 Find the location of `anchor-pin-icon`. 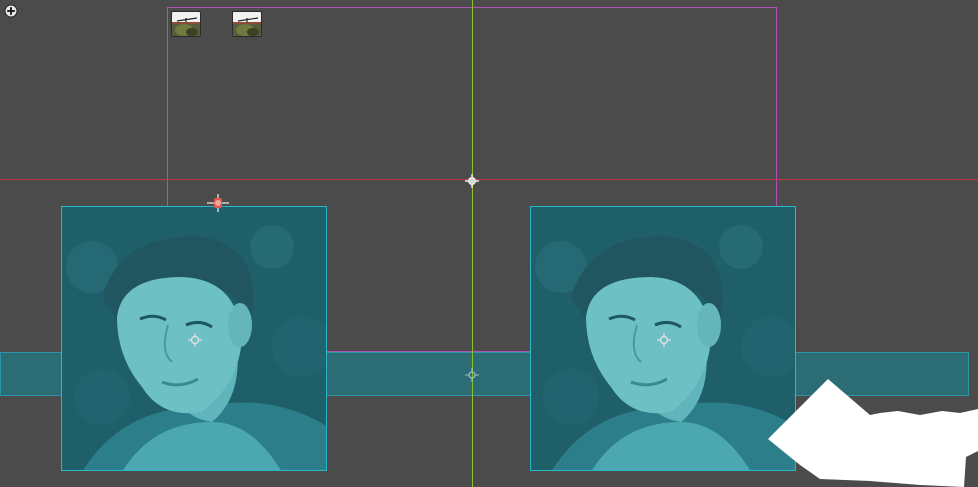

anchor-pin-icon is located at coordinates (218, 203).